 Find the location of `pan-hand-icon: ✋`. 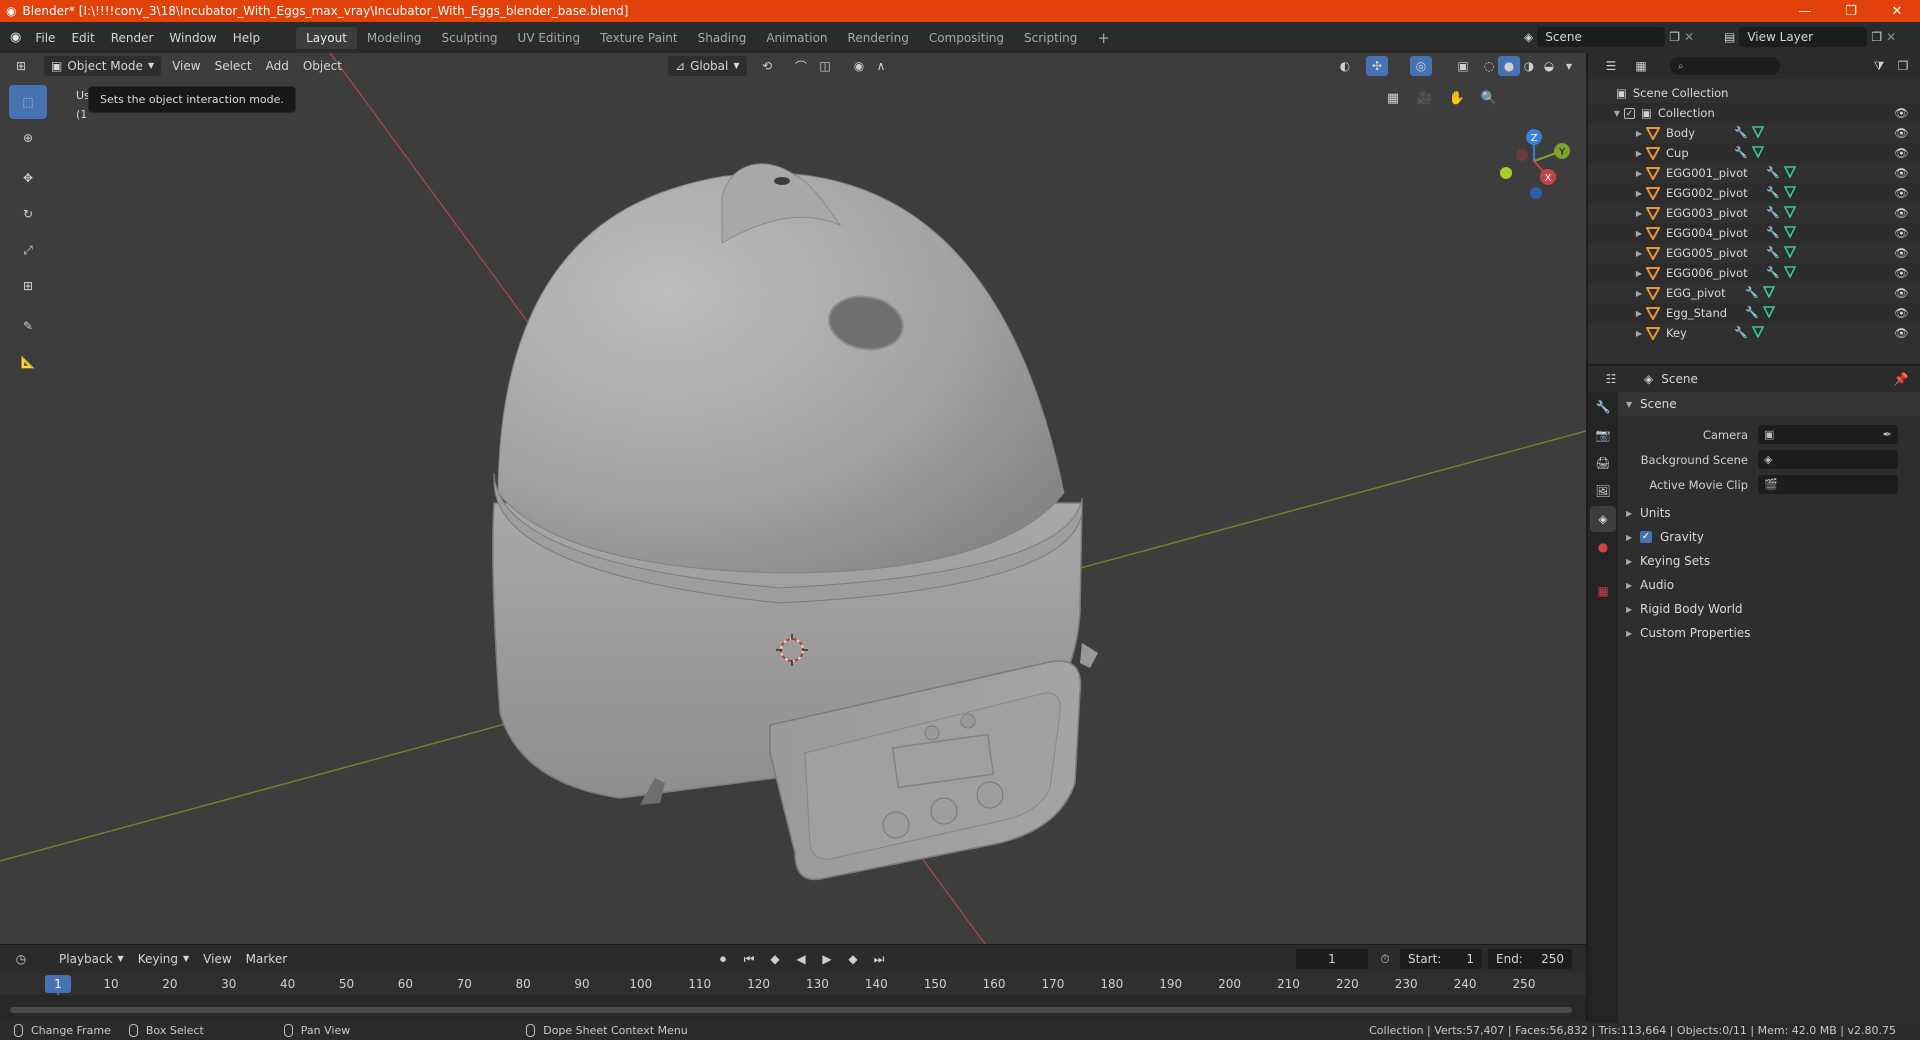

pan-hand-icon: ✋ is located at coordinates (1457, 98).